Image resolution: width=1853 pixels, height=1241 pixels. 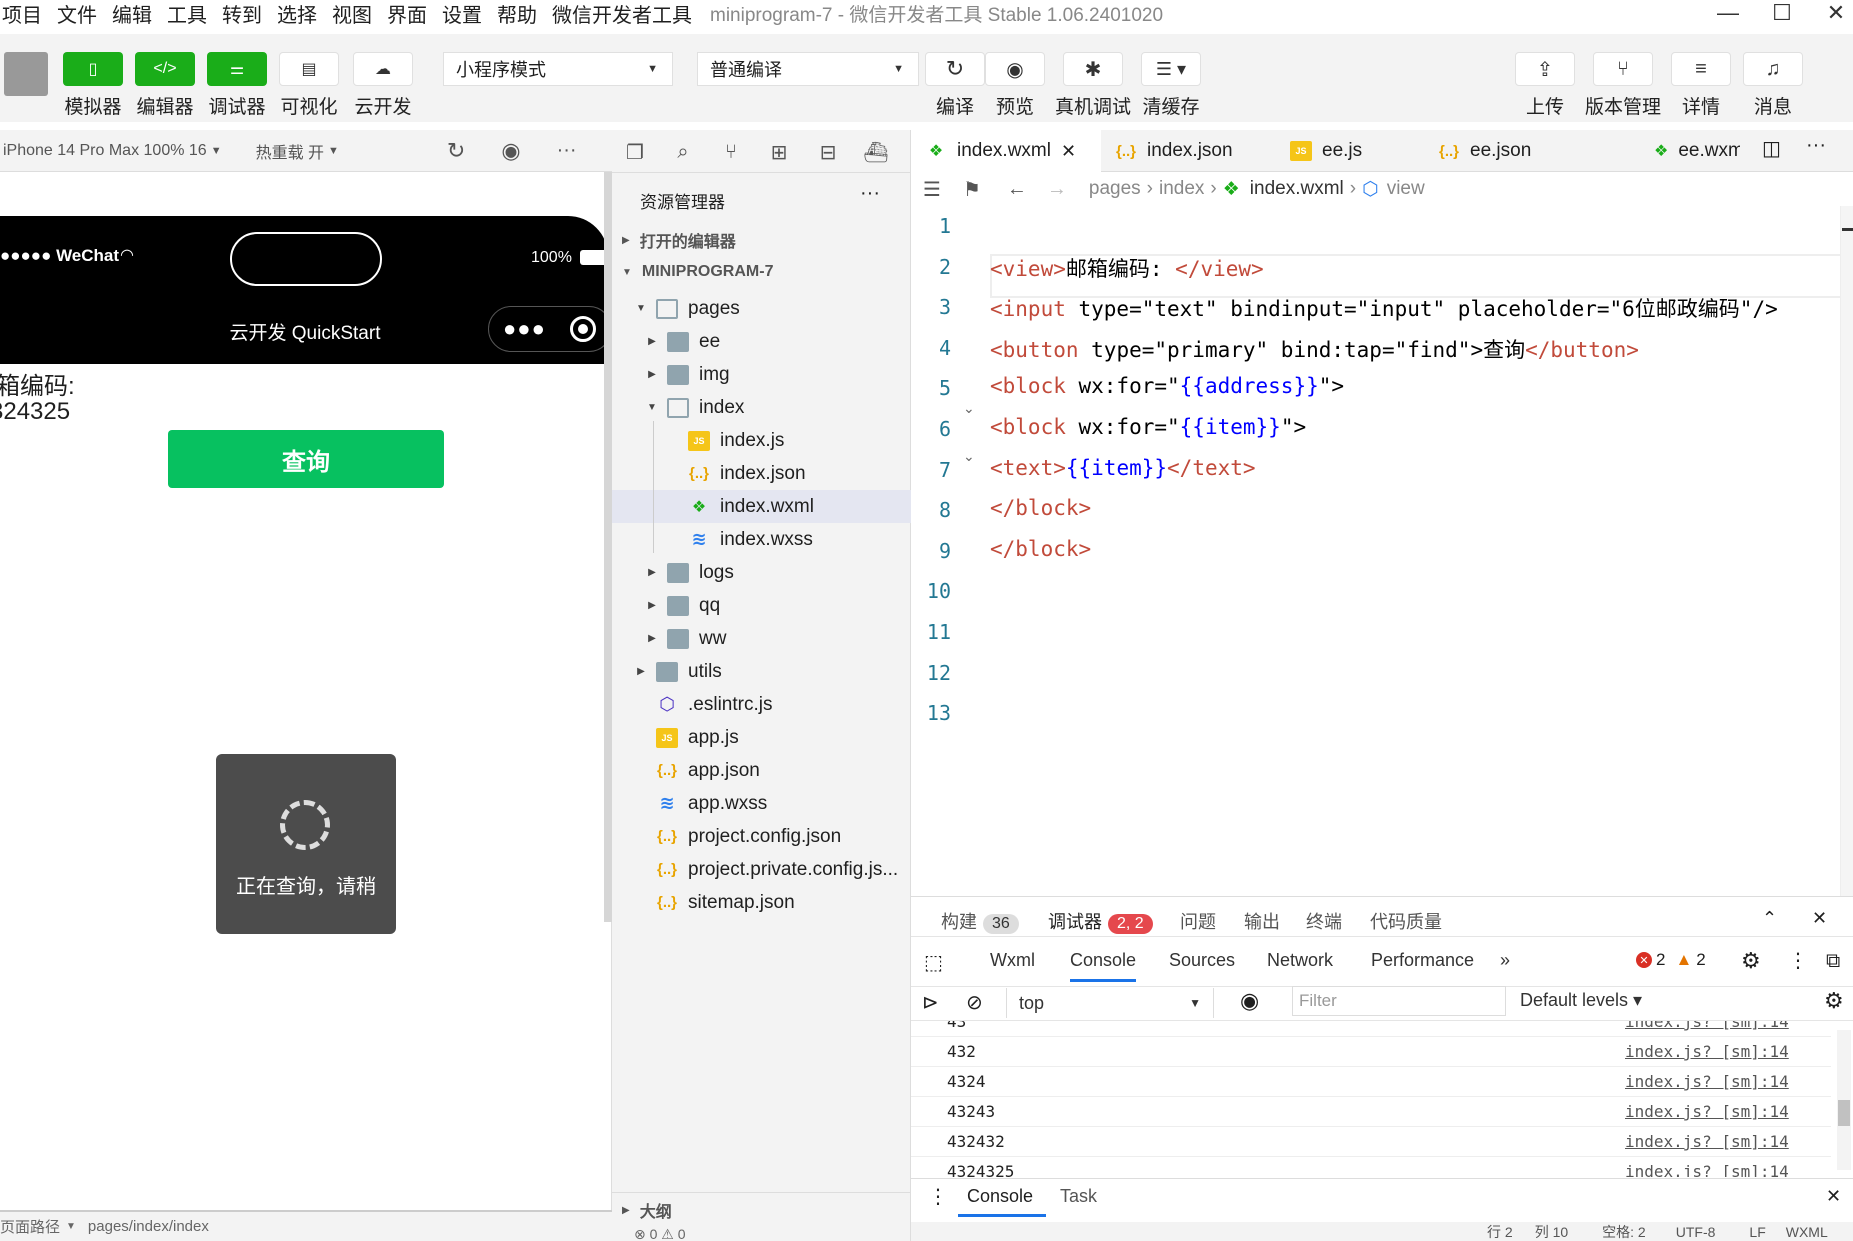 I want to click on console-filter-input: Filter, so click(x=1399, y=1001).